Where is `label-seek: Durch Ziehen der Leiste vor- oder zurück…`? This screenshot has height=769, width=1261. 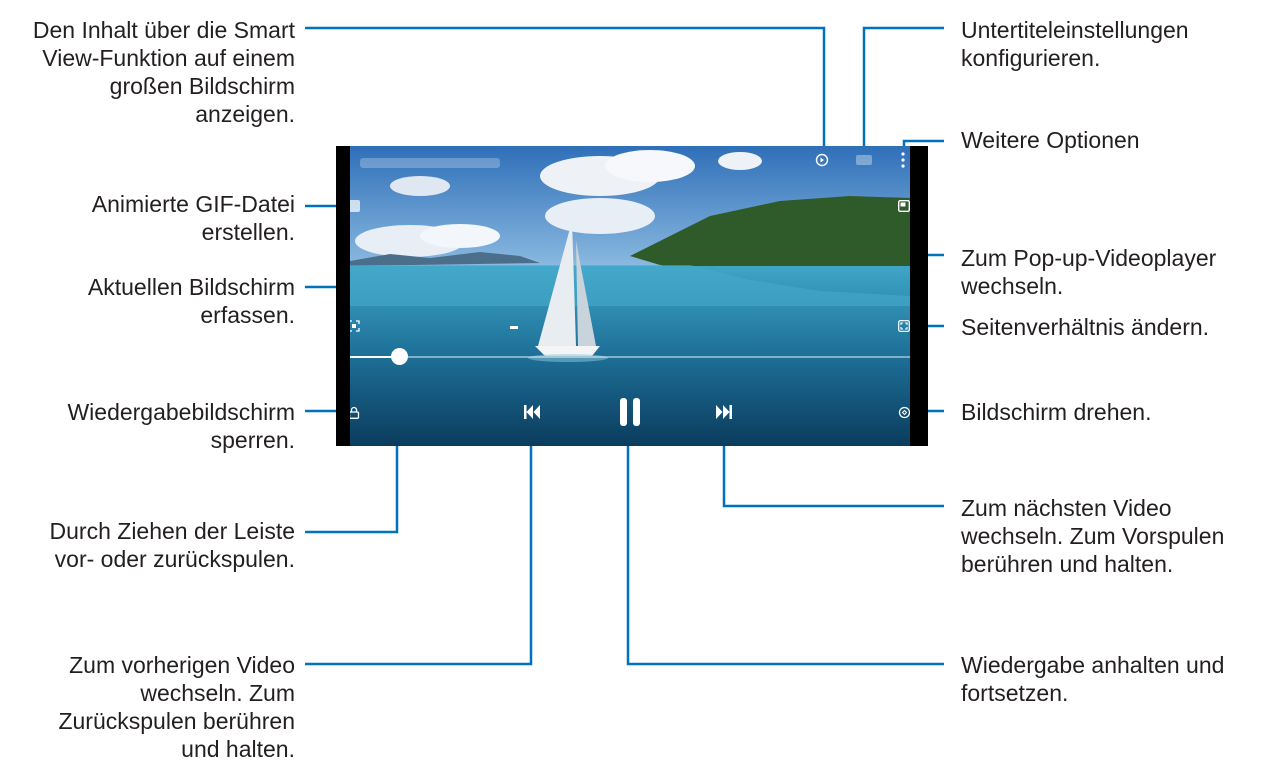 label-seek: Durch Ziehen der Leiste vor- oder zurück… is located at coordinates (172, 545).